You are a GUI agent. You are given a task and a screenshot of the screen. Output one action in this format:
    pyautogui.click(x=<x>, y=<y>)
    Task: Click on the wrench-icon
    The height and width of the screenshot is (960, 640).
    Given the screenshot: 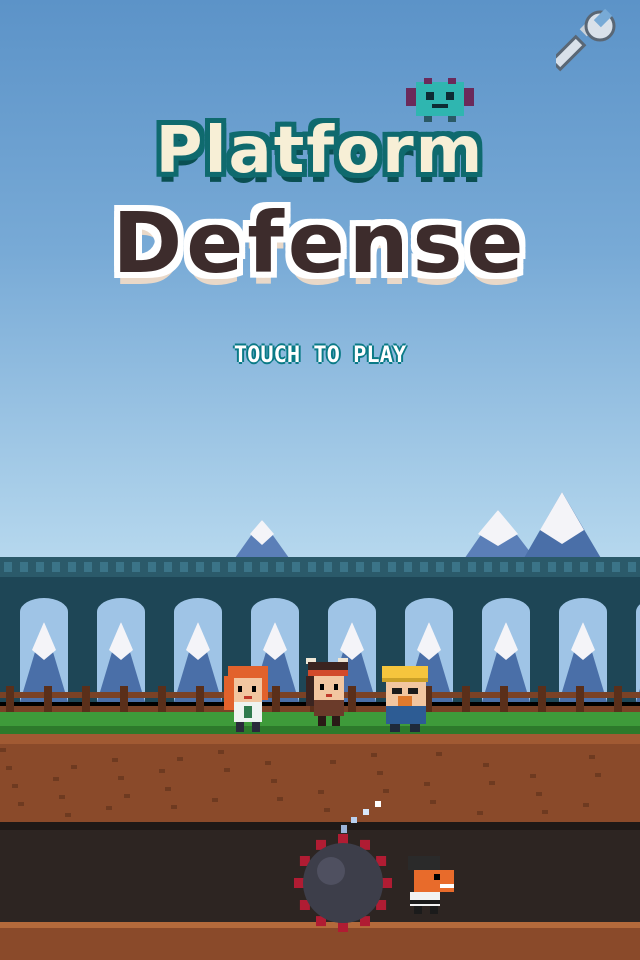 What is the action you would take?
    pyautogui.click(x=582, y=40)
    